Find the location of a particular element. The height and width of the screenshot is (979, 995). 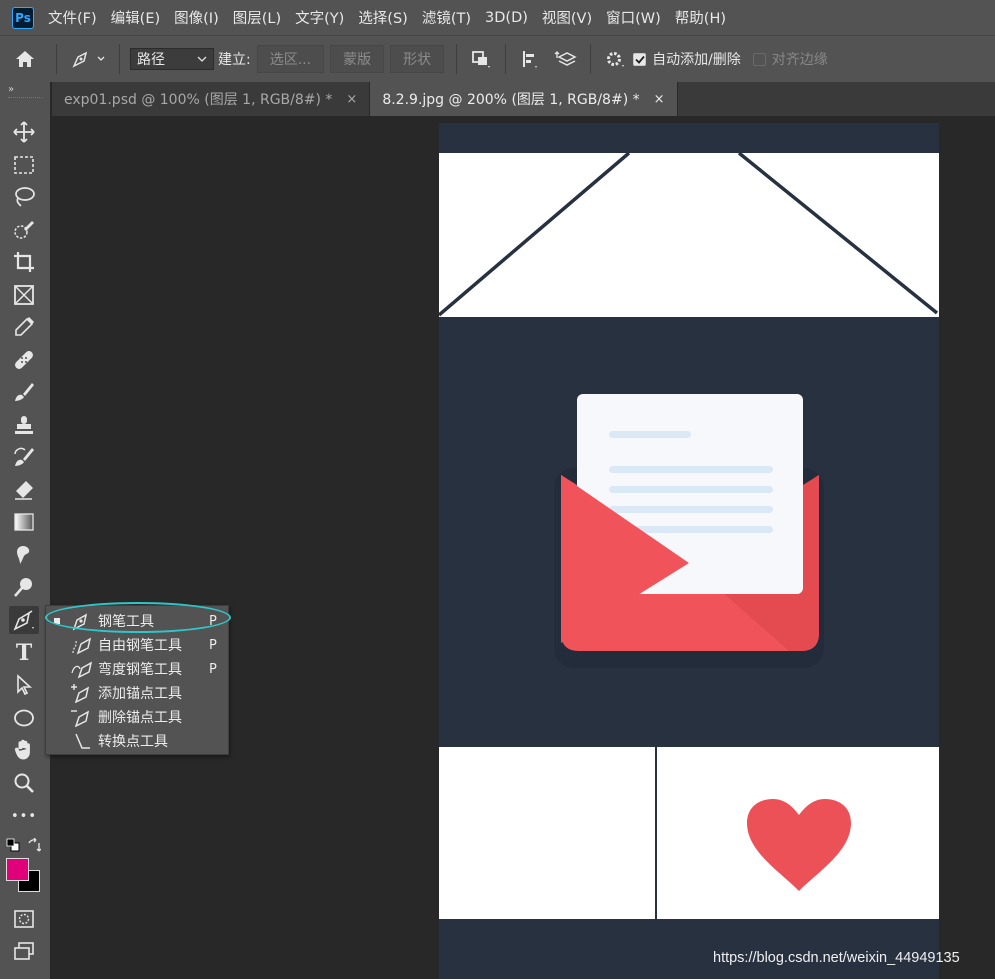

gradient-icon is located at coordinates (24, 522).